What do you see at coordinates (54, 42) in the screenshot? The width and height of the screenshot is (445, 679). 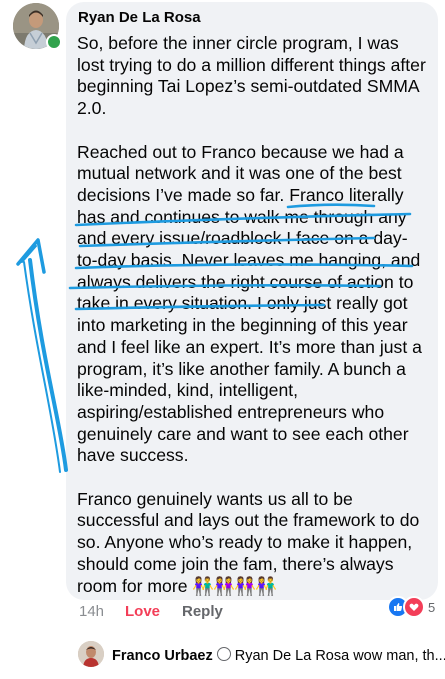 I see `online-status-dot` at bounding box center [54, 42].